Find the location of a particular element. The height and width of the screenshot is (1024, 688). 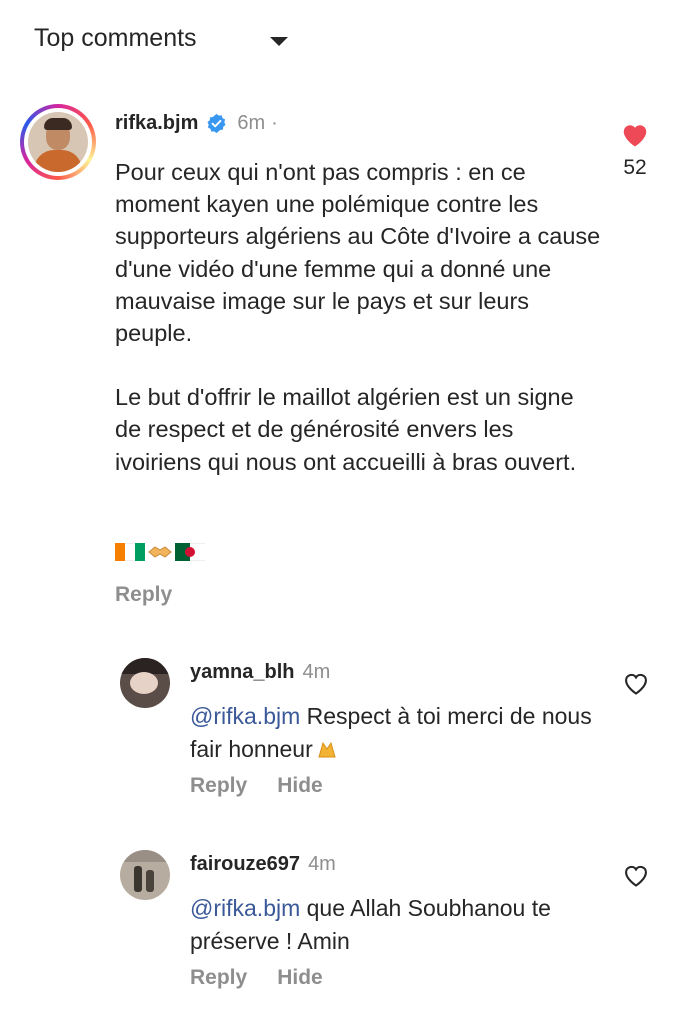

comment-header: rifka.bjm 6m · is located at coordinates (196, 123).